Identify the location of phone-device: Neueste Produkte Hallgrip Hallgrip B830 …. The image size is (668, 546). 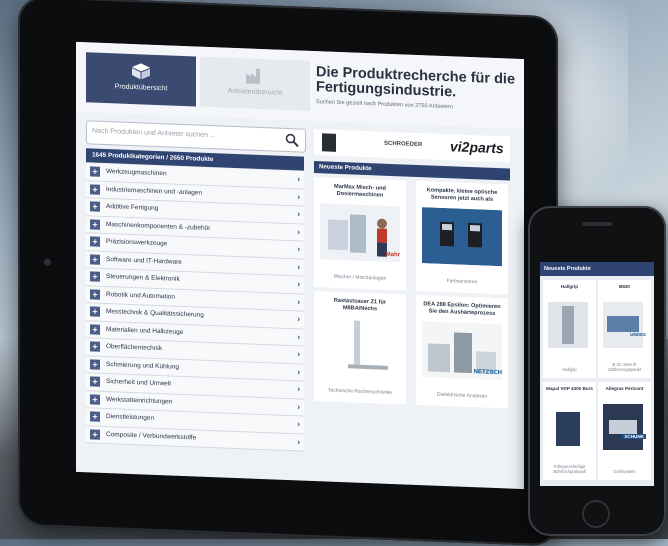
(597, 371).